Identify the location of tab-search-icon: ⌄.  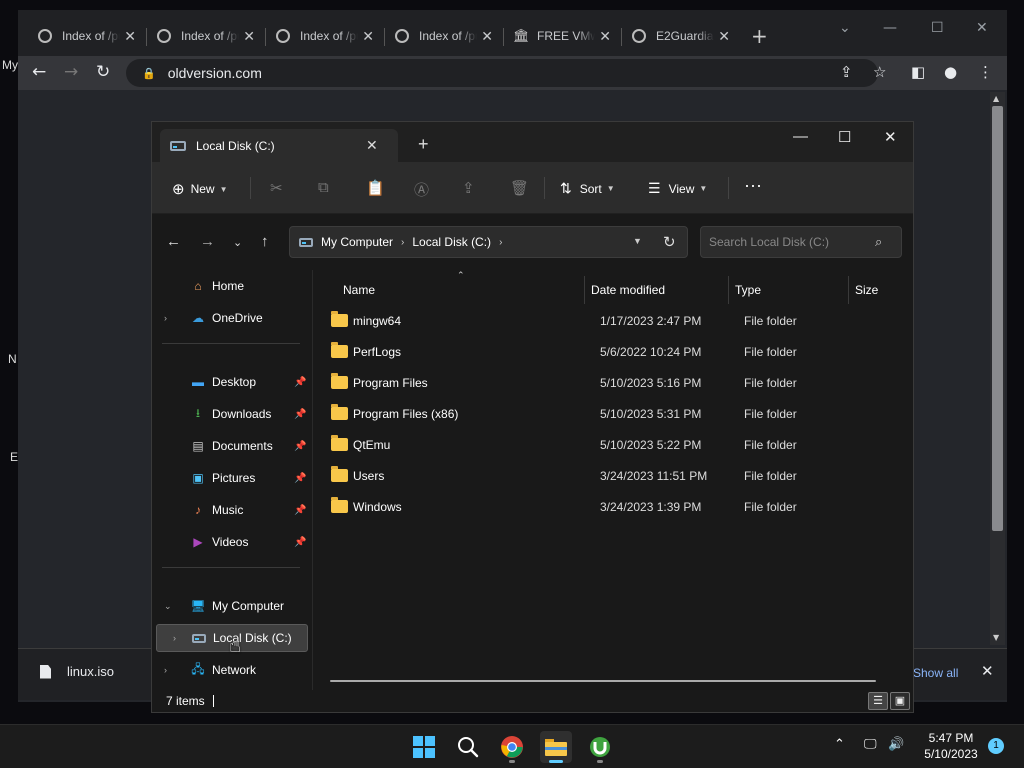
(845, 28).